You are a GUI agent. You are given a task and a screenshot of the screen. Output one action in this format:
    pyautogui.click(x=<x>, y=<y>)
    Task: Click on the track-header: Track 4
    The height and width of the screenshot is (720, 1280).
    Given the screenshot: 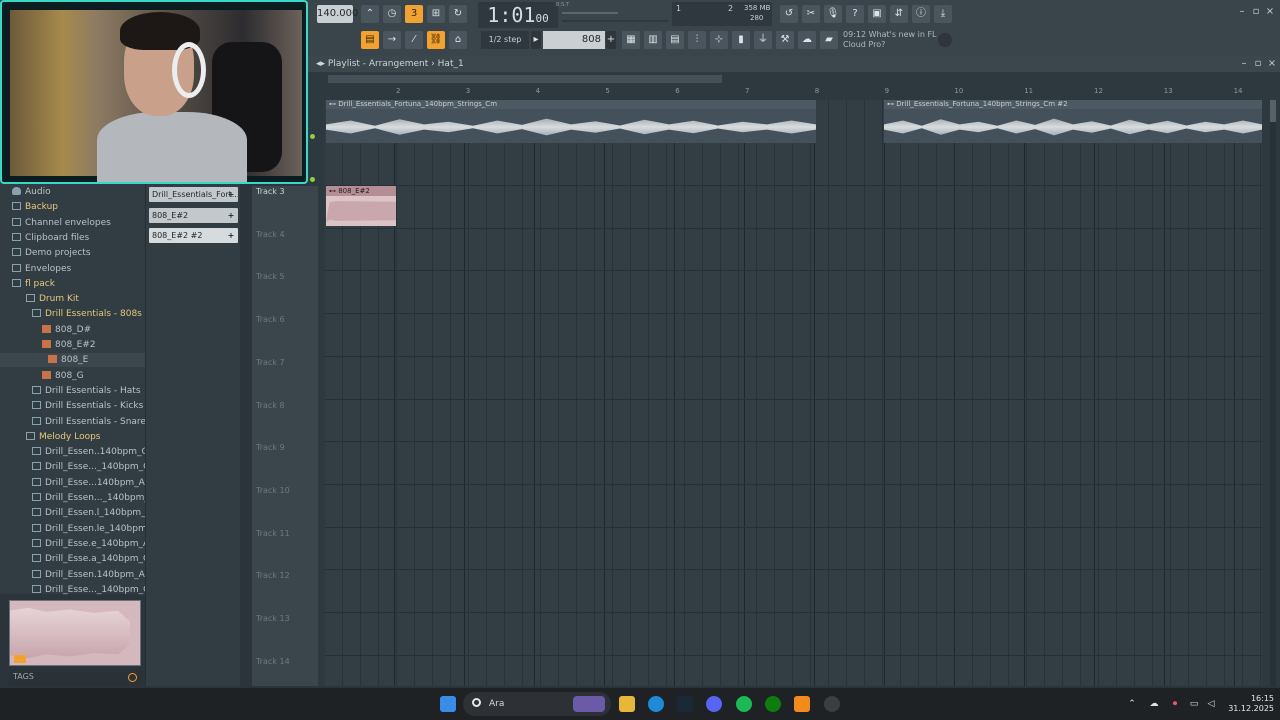 What is the action you would take?
    pyautogui.click(x=286, y=236)
    